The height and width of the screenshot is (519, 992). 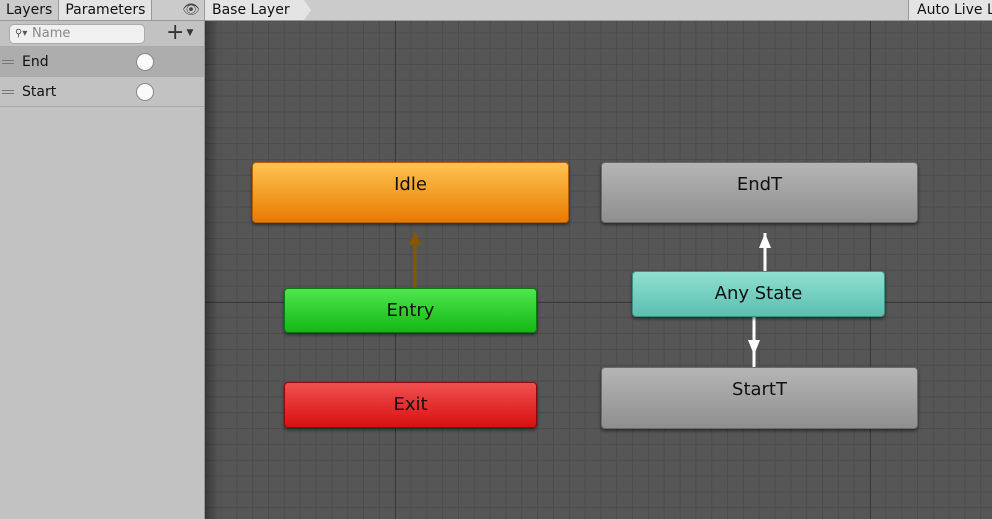 What do you see at coordinates (759, 192) in the screenshot?
I see `state-endt: EndT` at bounding box center [759, 192].